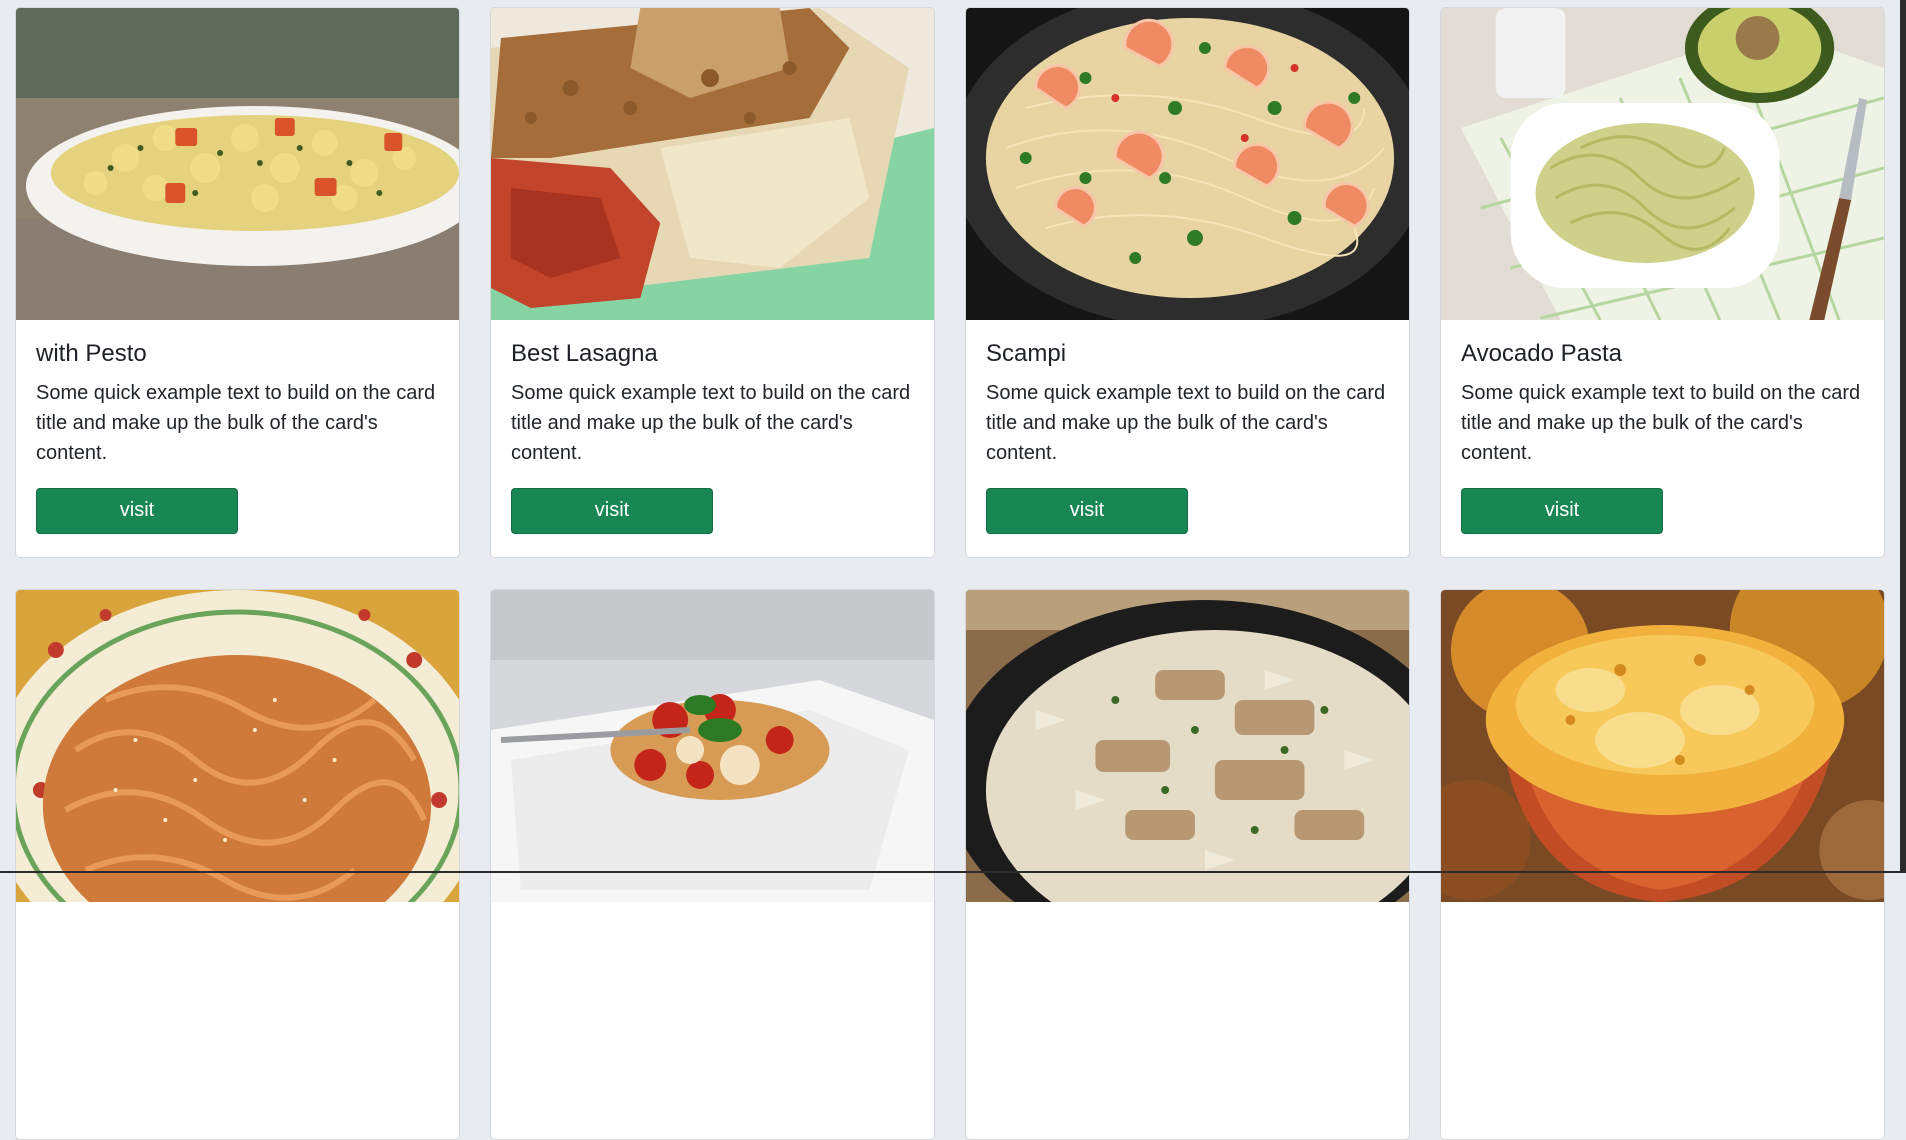 Image resolution: width=1906 pixels, height=1140 pixels. I want to click on card-image-shrimp-scampi, so click(1187, 164).